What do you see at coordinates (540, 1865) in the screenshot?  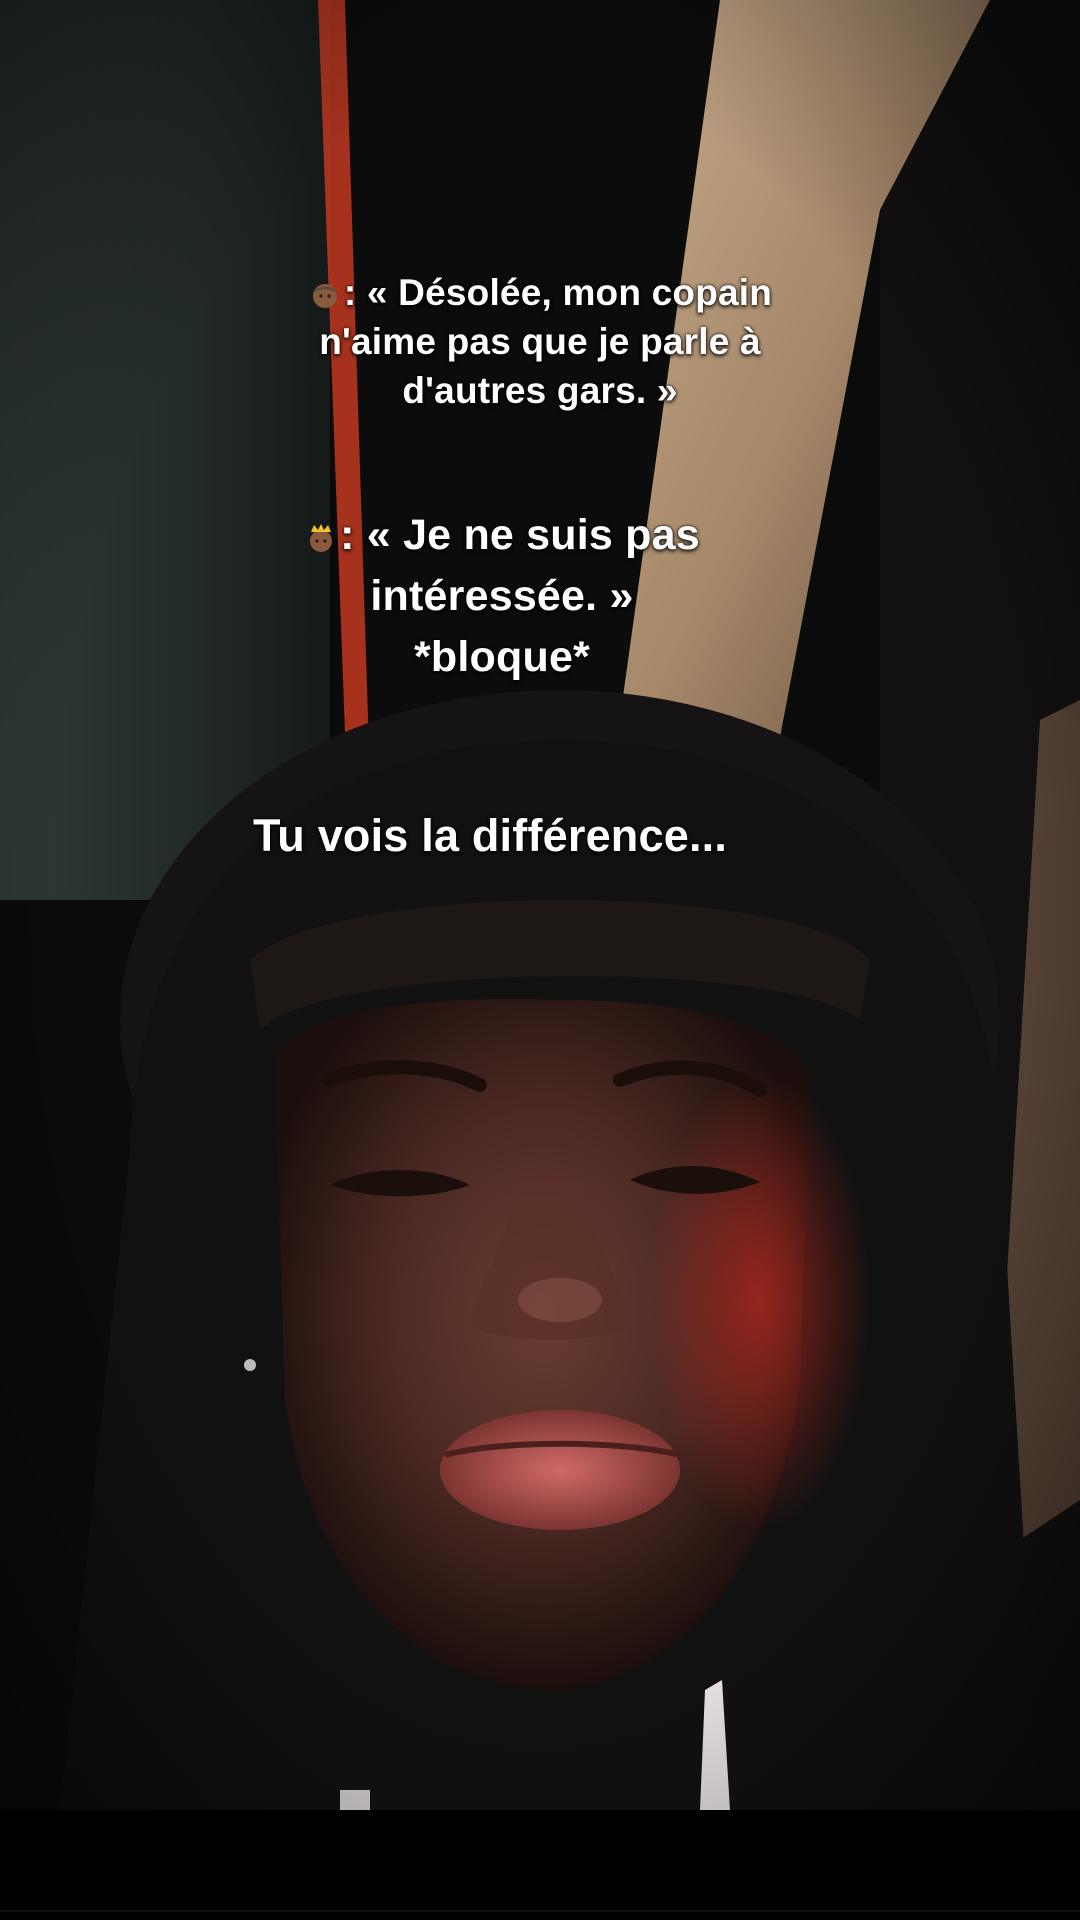 I see `bottom-bar` at bounding box center [540, 1865].